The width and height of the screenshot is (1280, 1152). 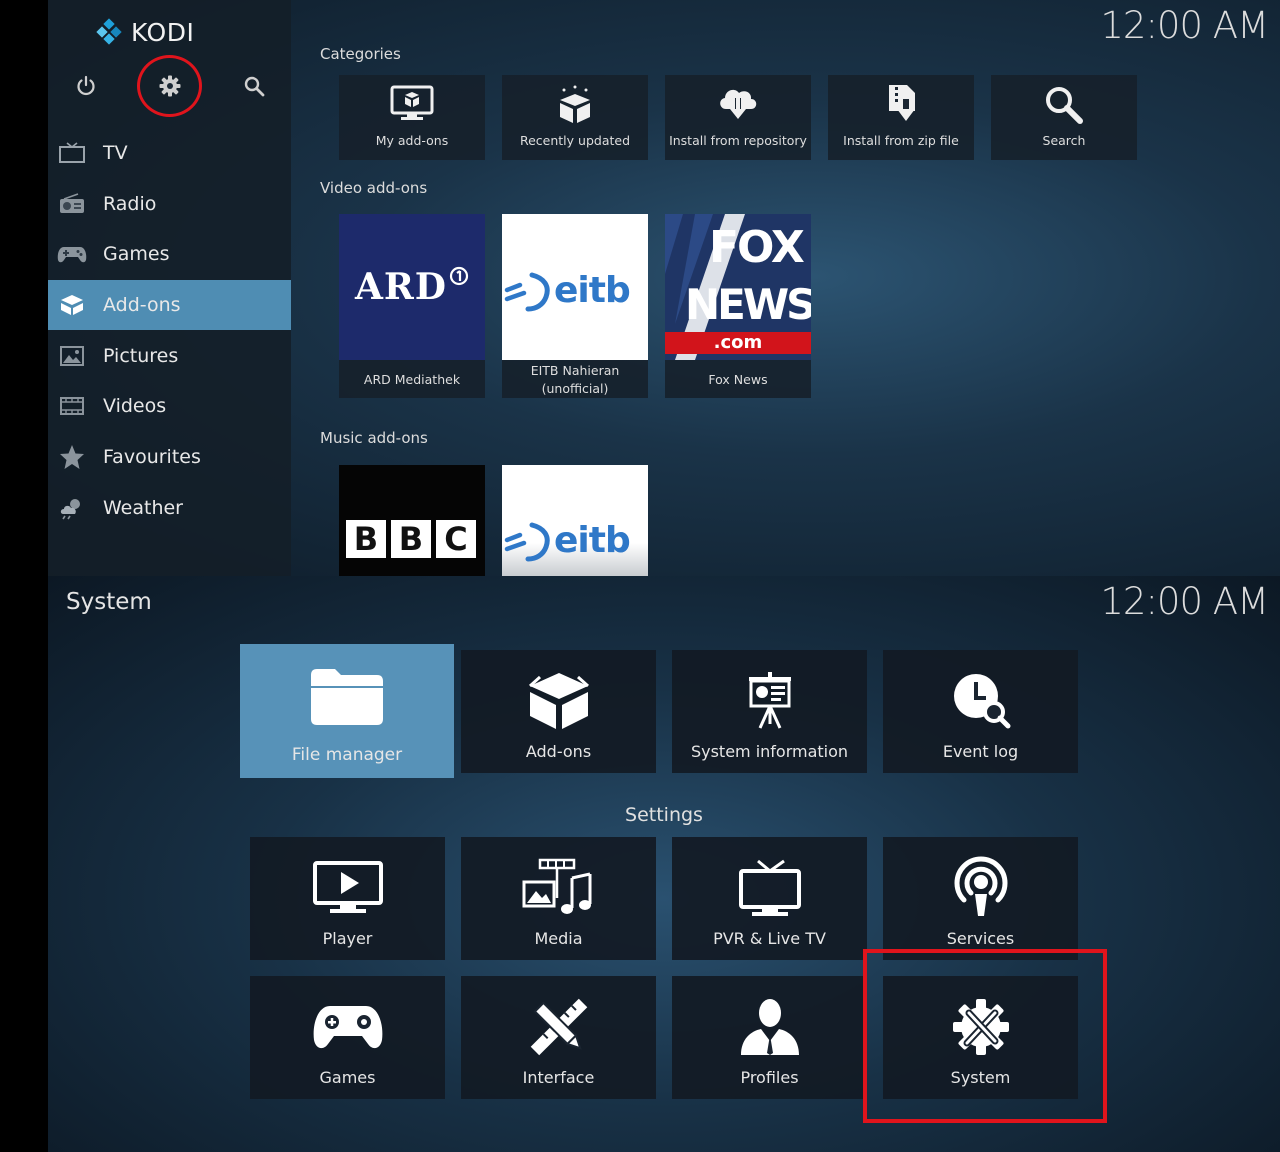 I want to click on folder-icon, so click(x=347, y=697).